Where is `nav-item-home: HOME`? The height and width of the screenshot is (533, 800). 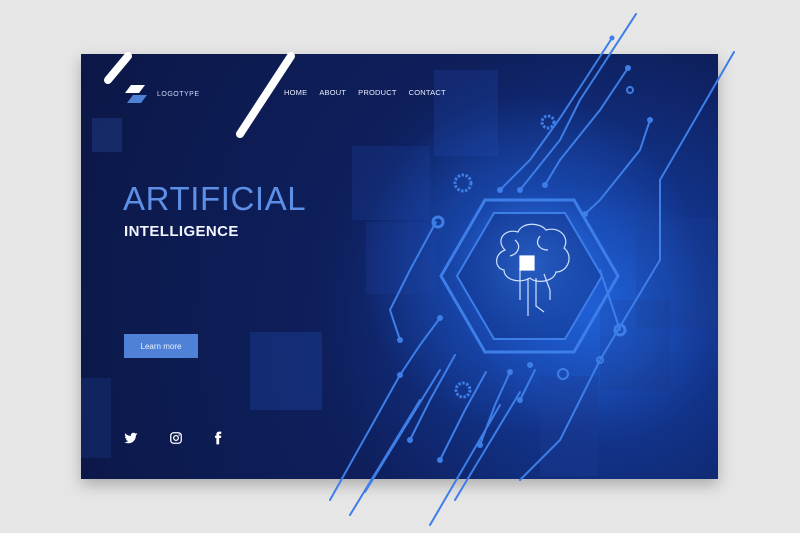
nav-item-home: HOME is located at coordinates (295, 92).